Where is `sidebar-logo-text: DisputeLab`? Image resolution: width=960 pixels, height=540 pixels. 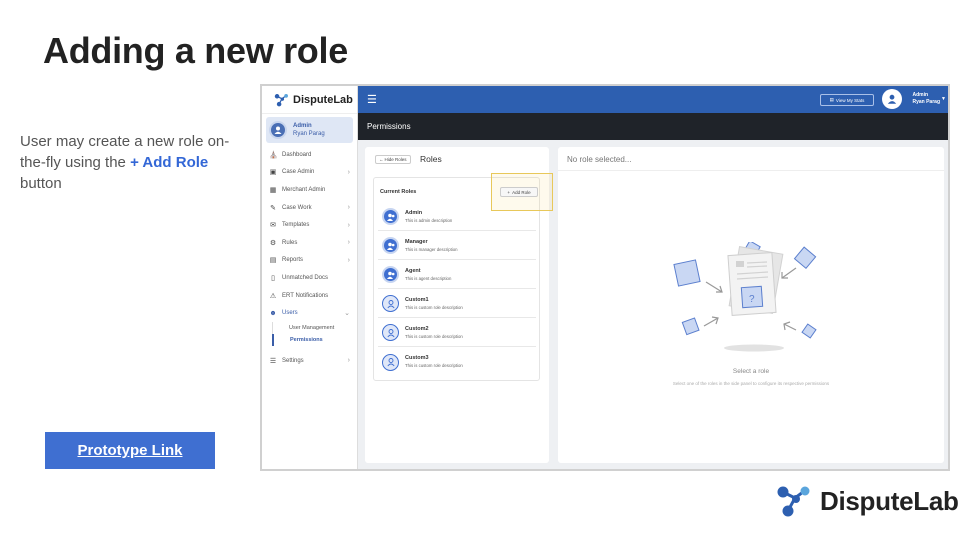 sidebar-logo-text: DisputeLab is located at coordinates (323, 99).